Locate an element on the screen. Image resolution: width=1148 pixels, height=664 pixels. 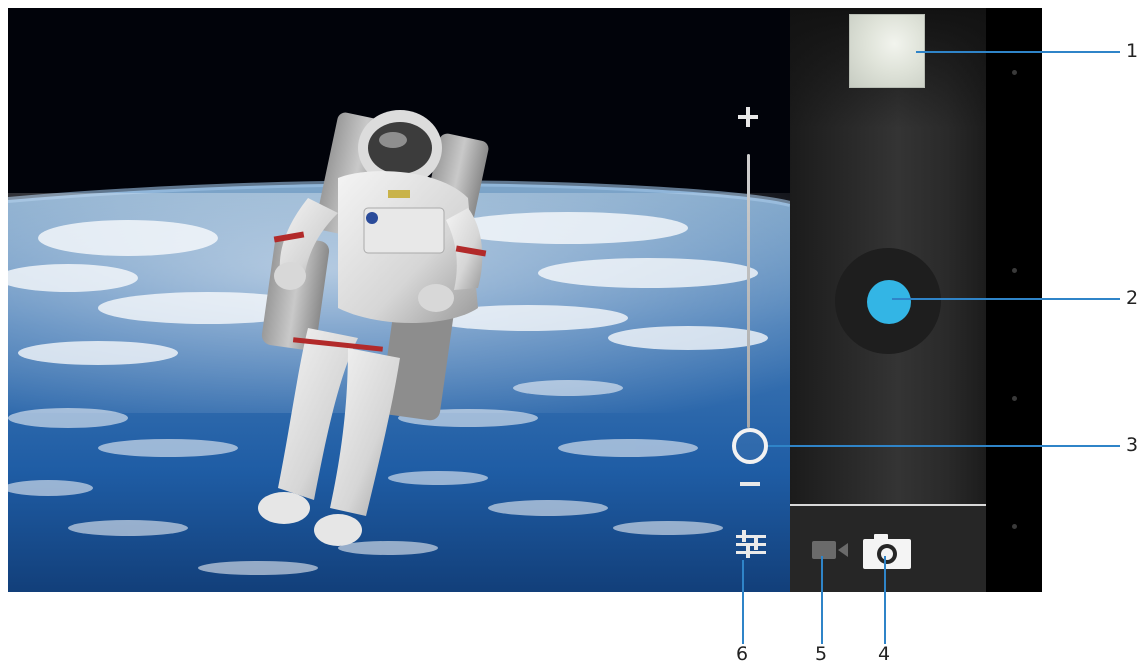
zoom-slider-thumb is located at coordinates (750, 446).